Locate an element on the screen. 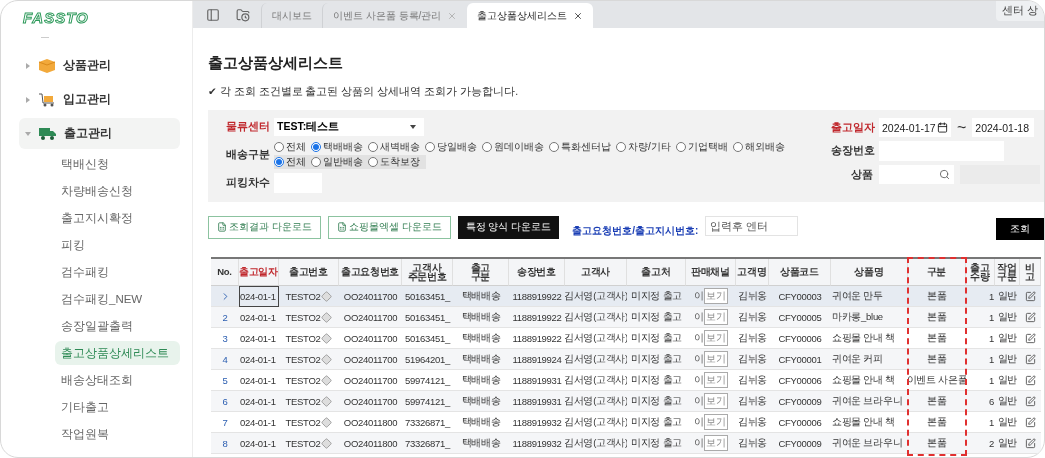 The width and height of the screenshot is (1045, 458). sidebar-item: 출고지시확정 is located at coordinates (117, 218).